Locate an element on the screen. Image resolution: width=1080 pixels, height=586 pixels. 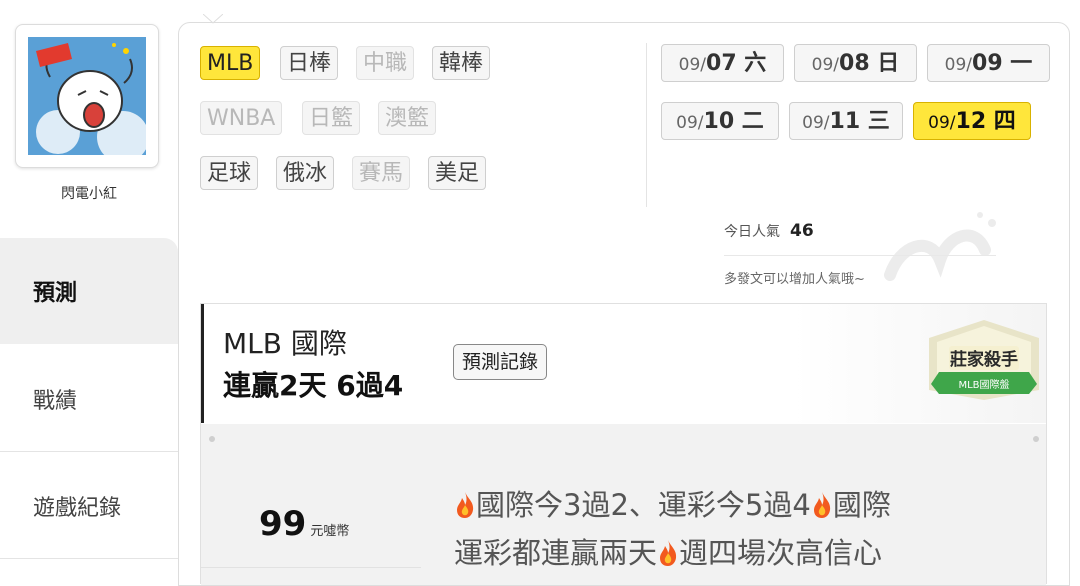
league-tag-npb: 日棒 is located at coordinates (309, 63).